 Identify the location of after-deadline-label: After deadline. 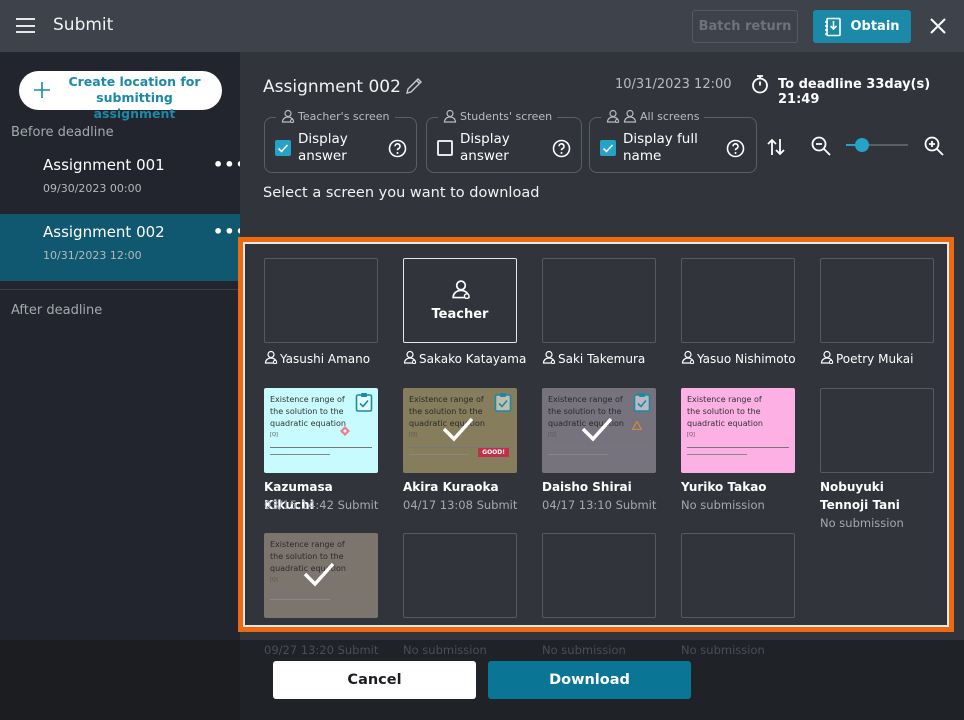
(57, 310).